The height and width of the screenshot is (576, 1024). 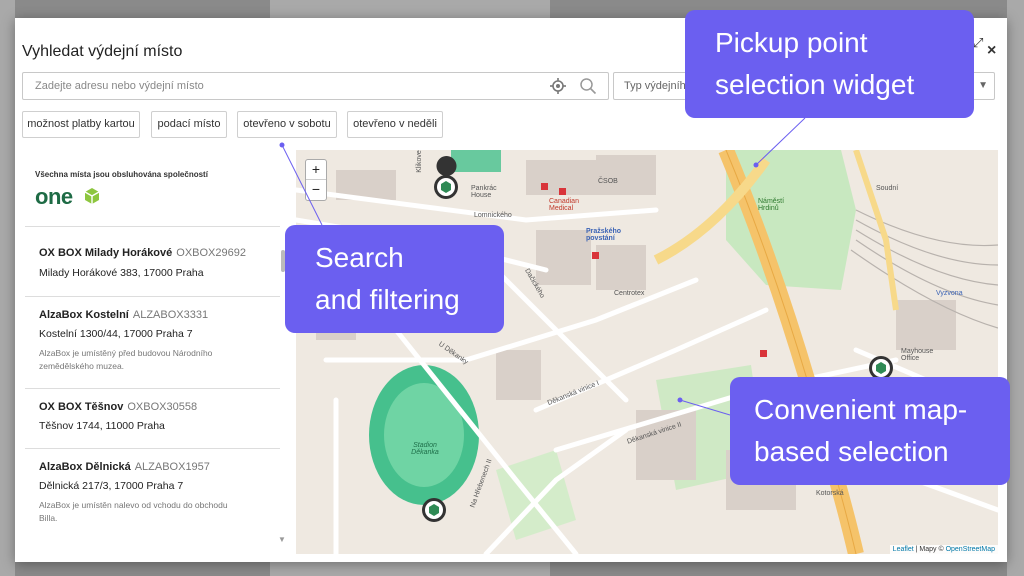 I want to click on map-label: Centrotex, so click(x=629, y=293).